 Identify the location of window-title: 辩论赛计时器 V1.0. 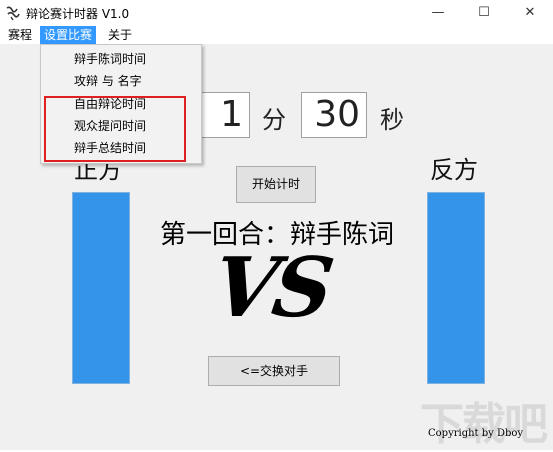
(78, 14).